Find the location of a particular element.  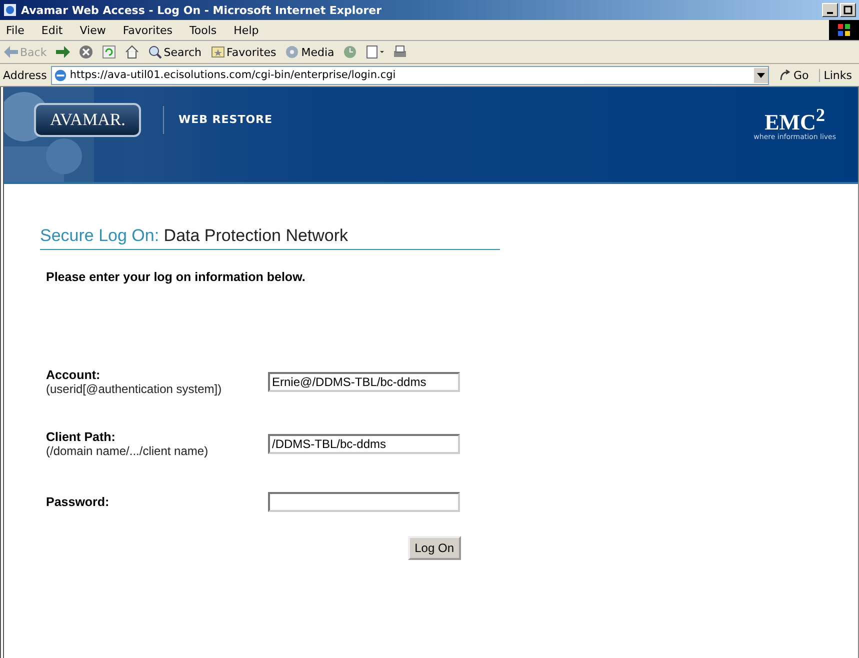

go-button: Go is located at coordinates (794, 75).